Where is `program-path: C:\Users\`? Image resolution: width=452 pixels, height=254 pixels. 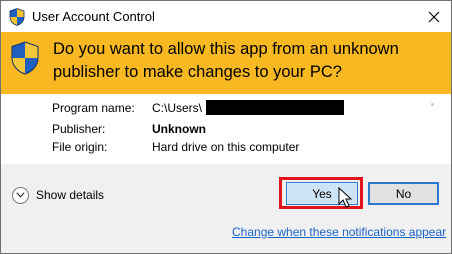 program-path: C:\Users\ is located at coordinates (177, 108).